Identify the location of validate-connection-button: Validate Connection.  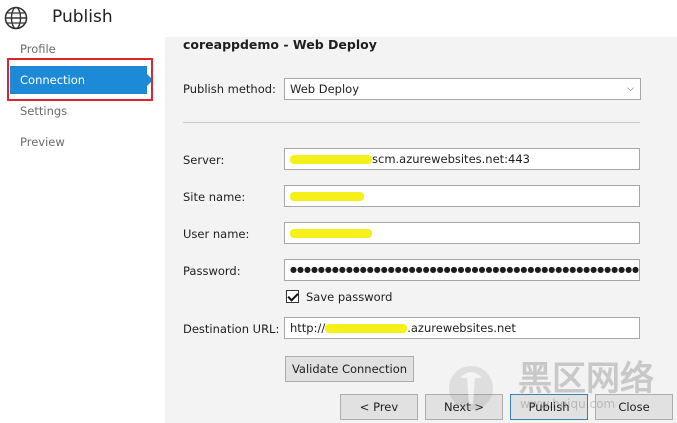
(349, 369).